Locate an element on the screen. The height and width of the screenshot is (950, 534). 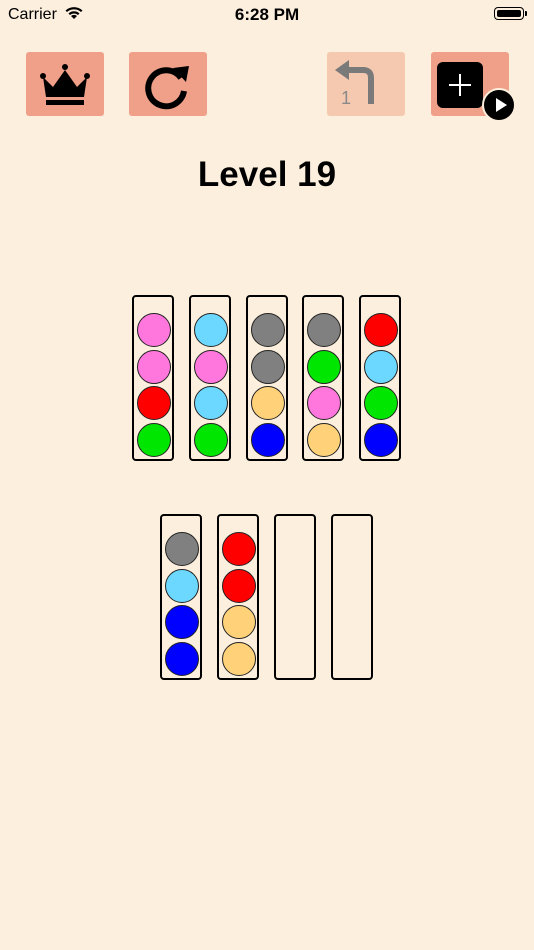
crown-icon is located at coordinates (65, 84).